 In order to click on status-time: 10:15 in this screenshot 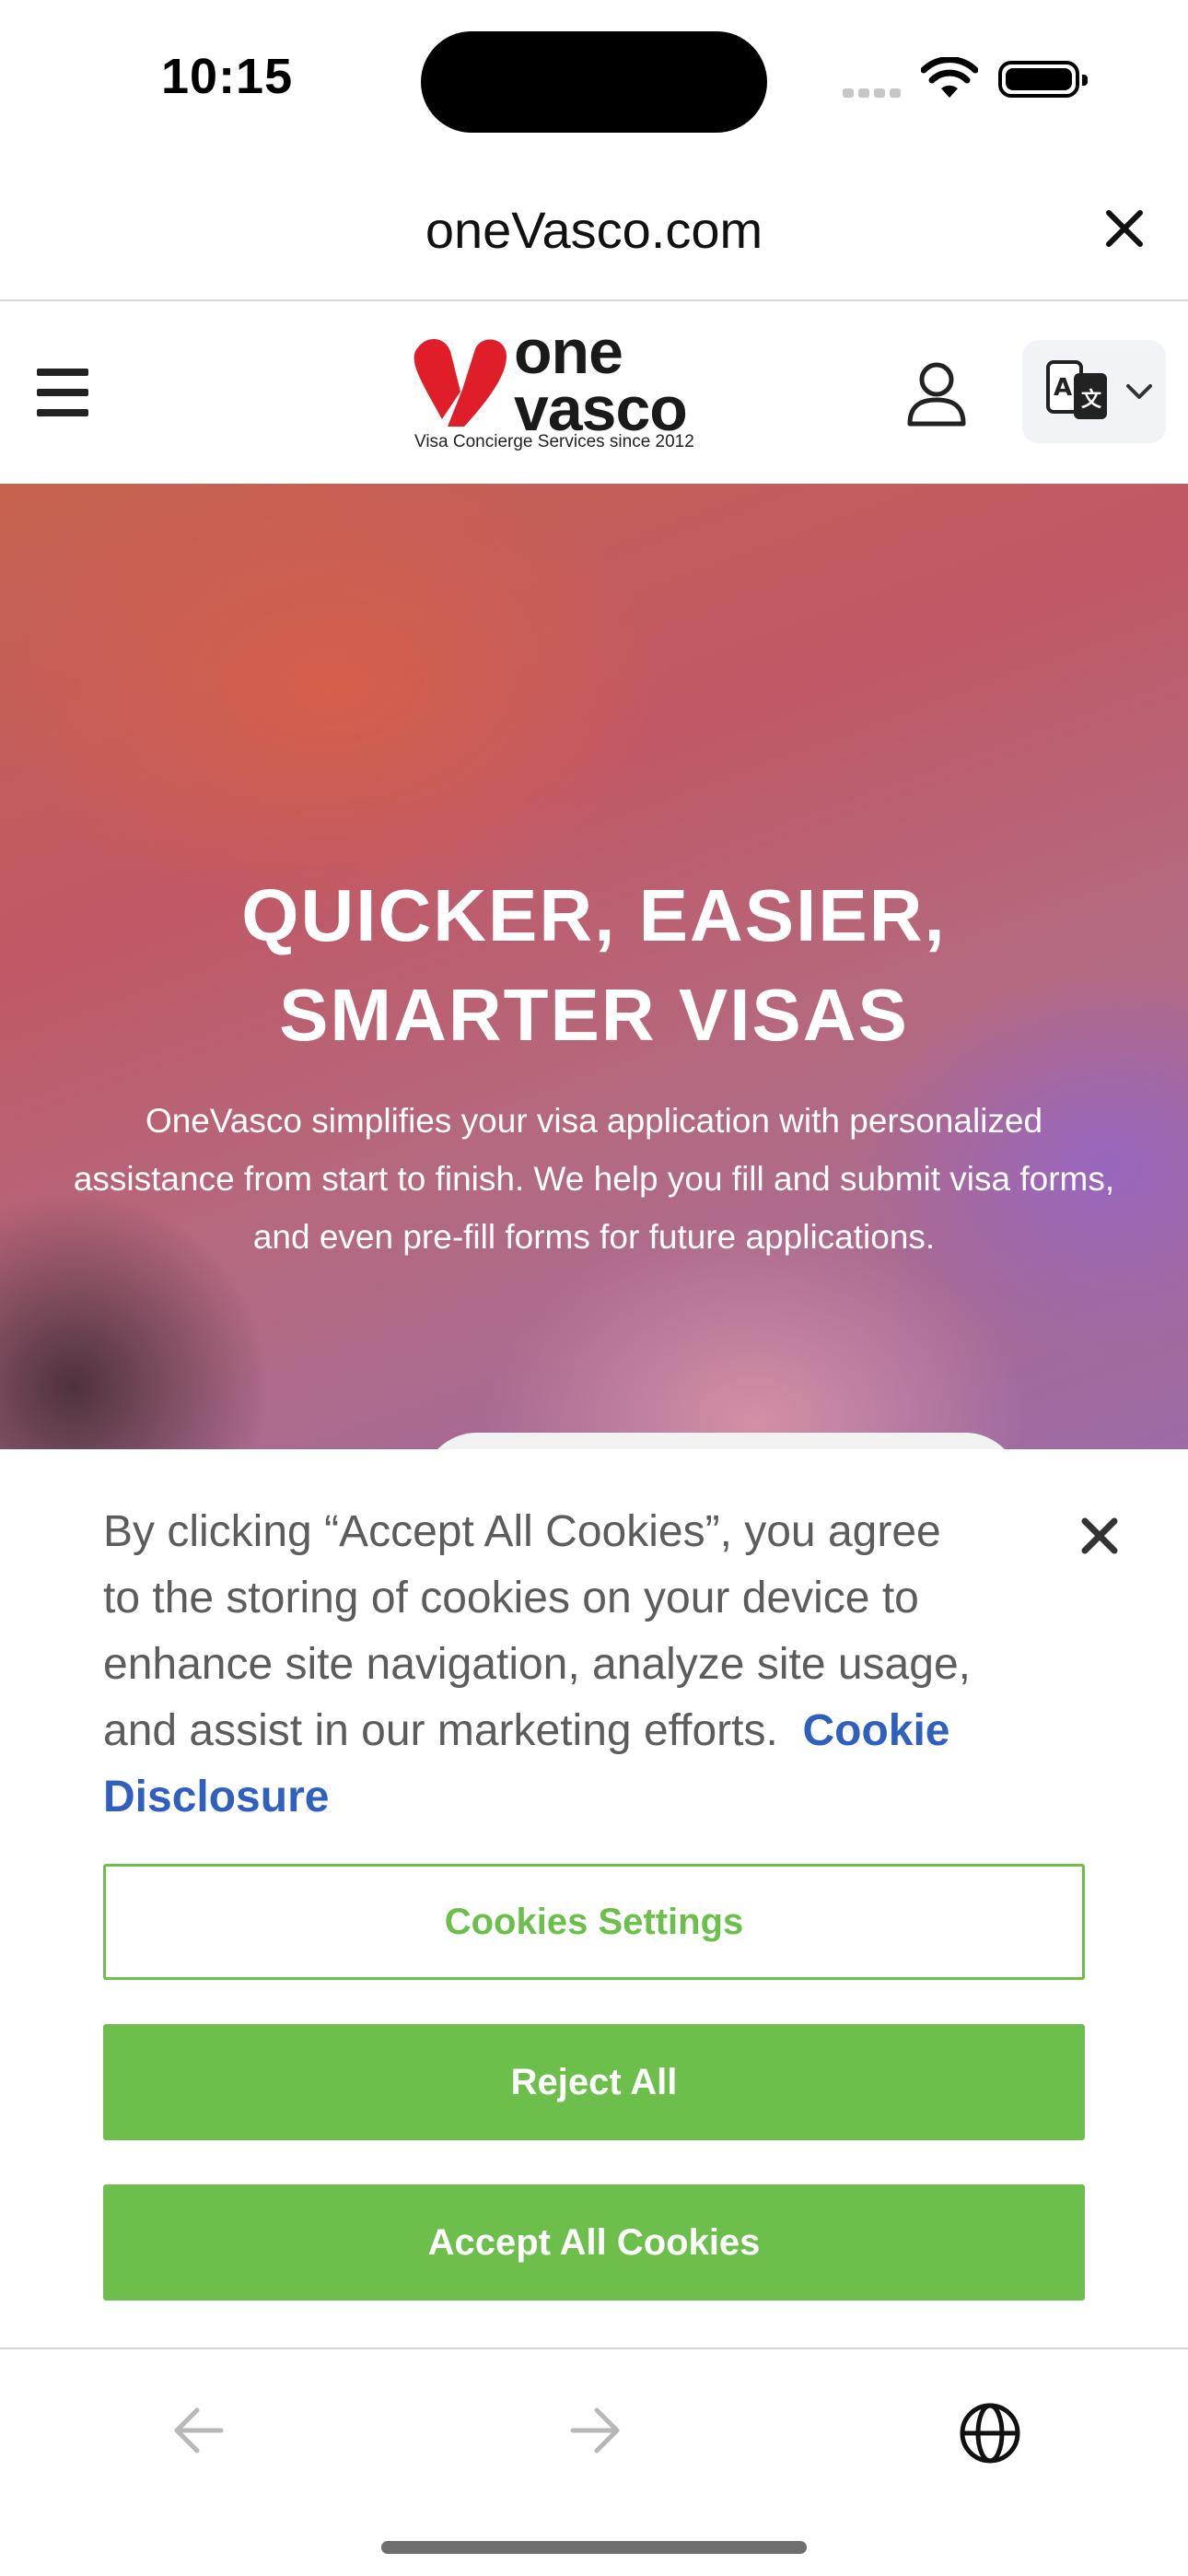, I will do `click(227, 76)`.